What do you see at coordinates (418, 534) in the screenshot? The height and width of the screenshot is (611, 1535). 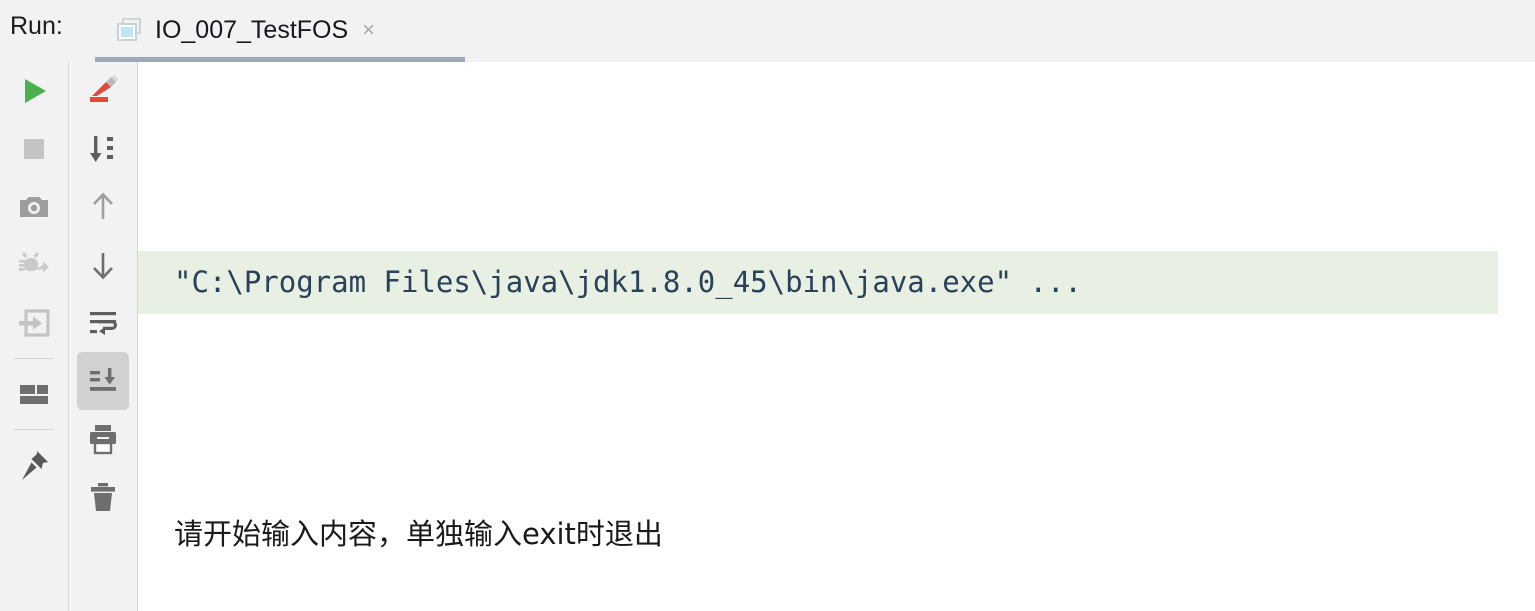 I see `console-line-prompt: 请开始输入内容，单独输入exit时退出` at bounding box center [418, 534].